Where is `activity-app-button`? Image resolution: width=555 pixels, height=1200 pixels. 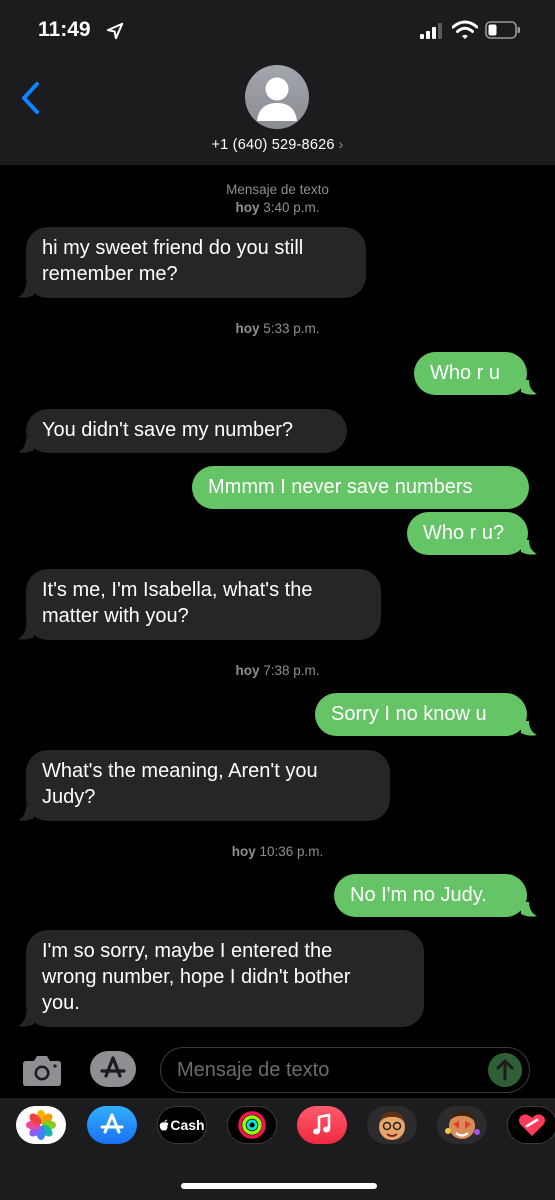 activity-app-button is located at coordinates (252, 1125).